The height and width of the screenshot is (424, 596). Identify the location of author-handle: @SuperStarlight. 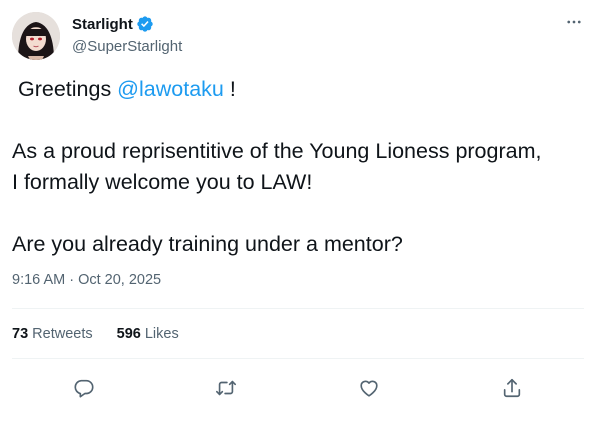
(127, 46).